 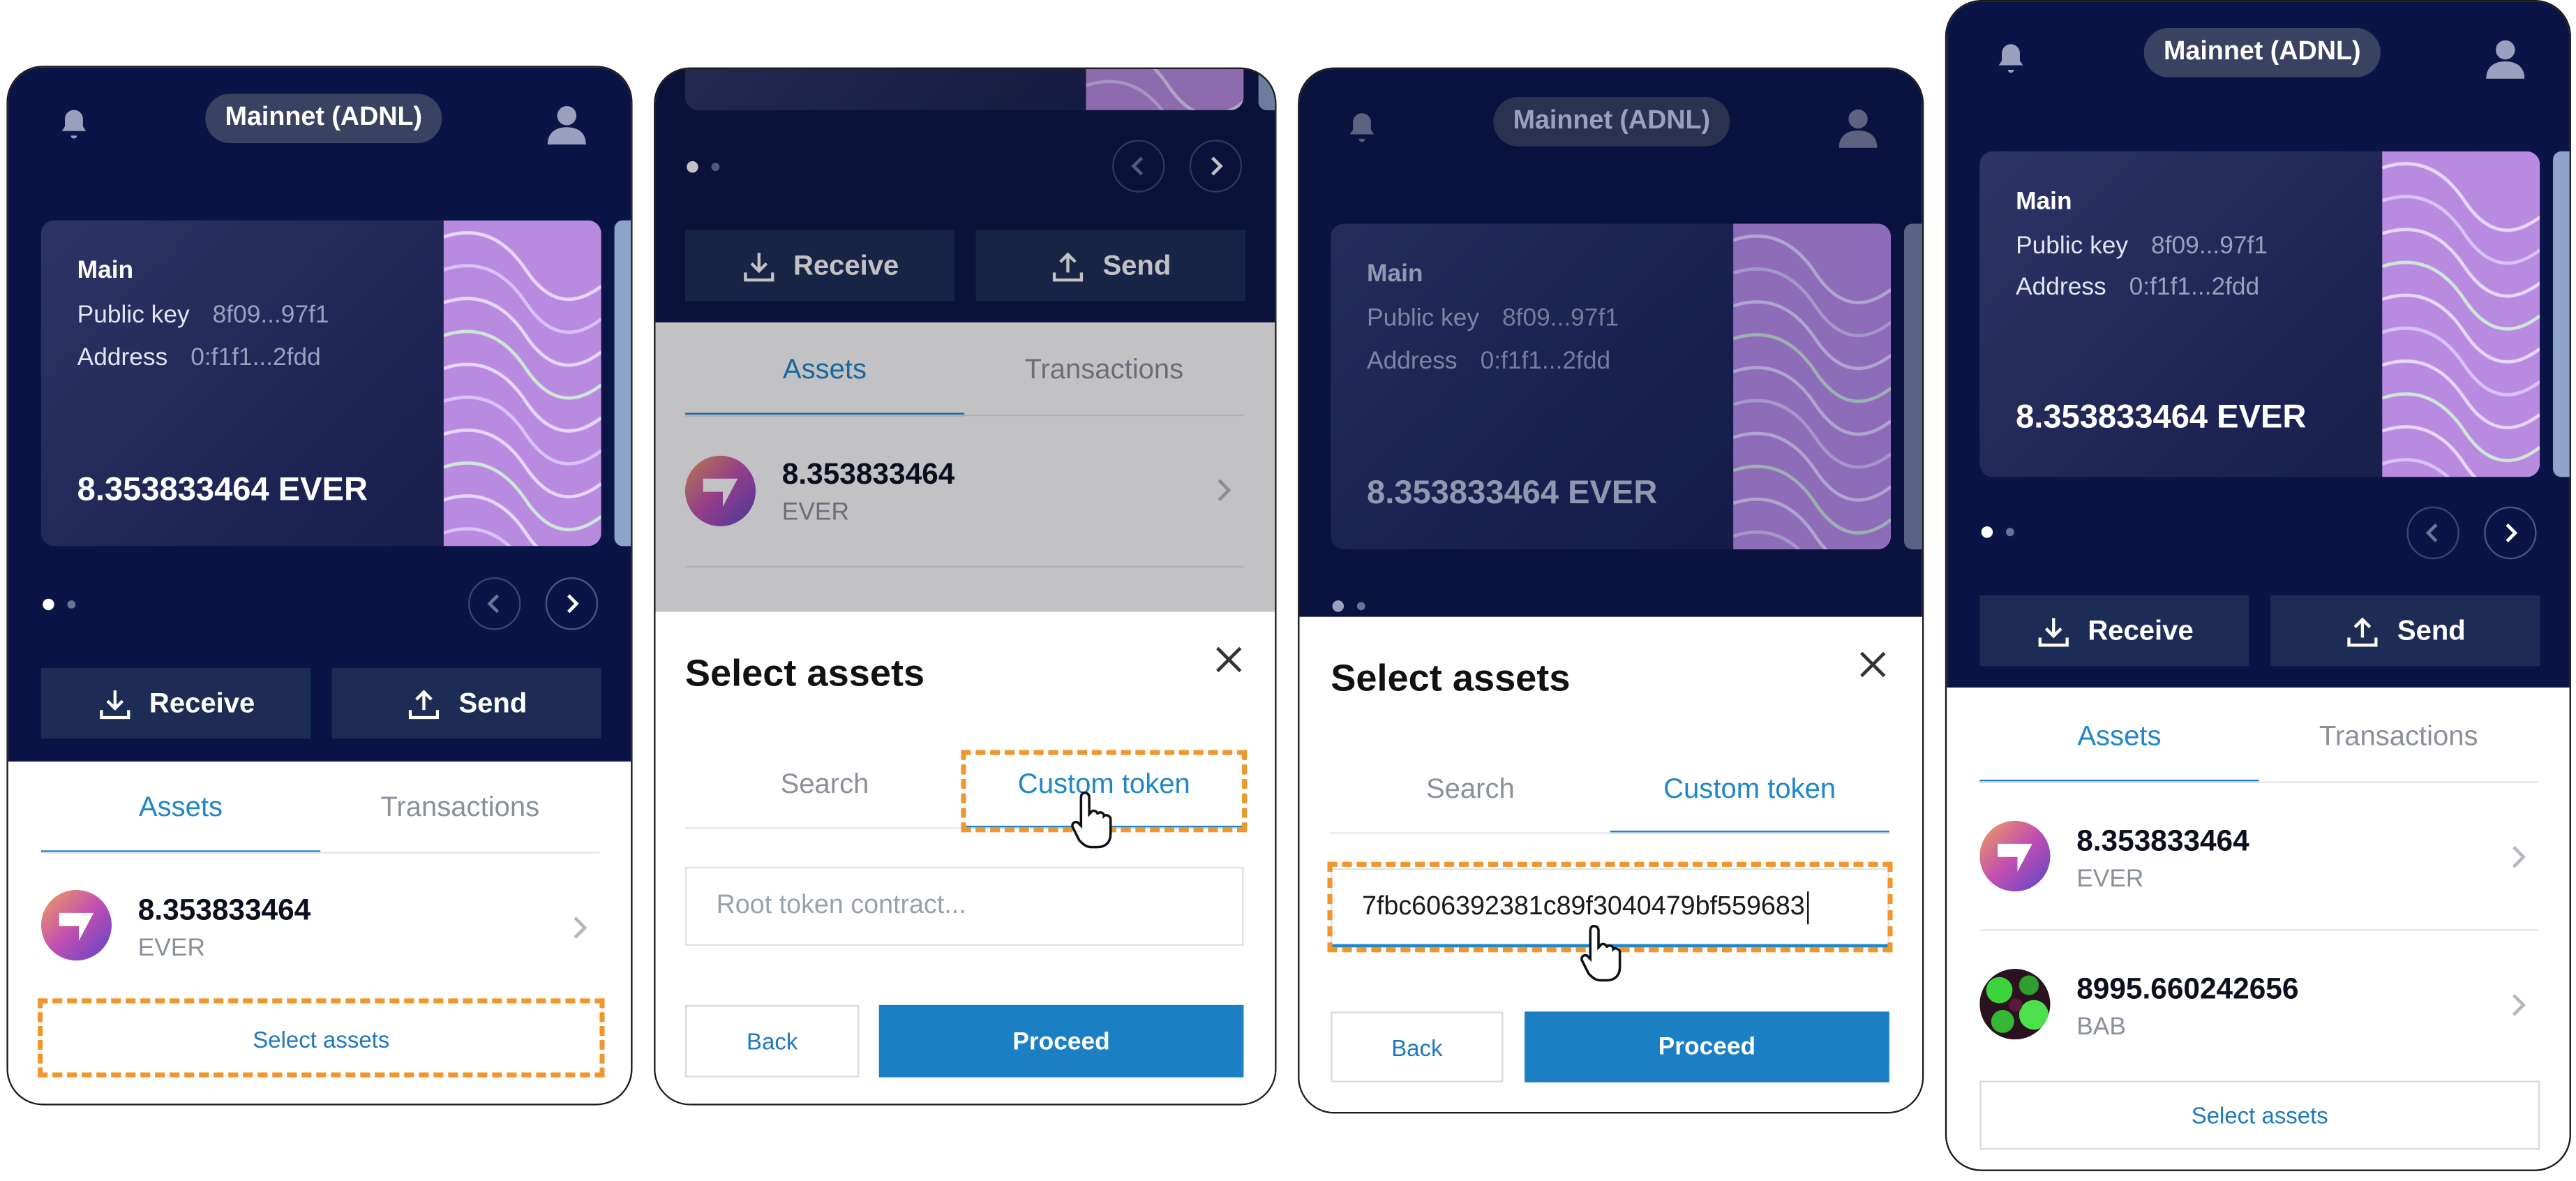 What do you see at coordinates (2141, 630) in the screenshot?
I see `receive-label: Receive` at bounding box center [2141, 630].